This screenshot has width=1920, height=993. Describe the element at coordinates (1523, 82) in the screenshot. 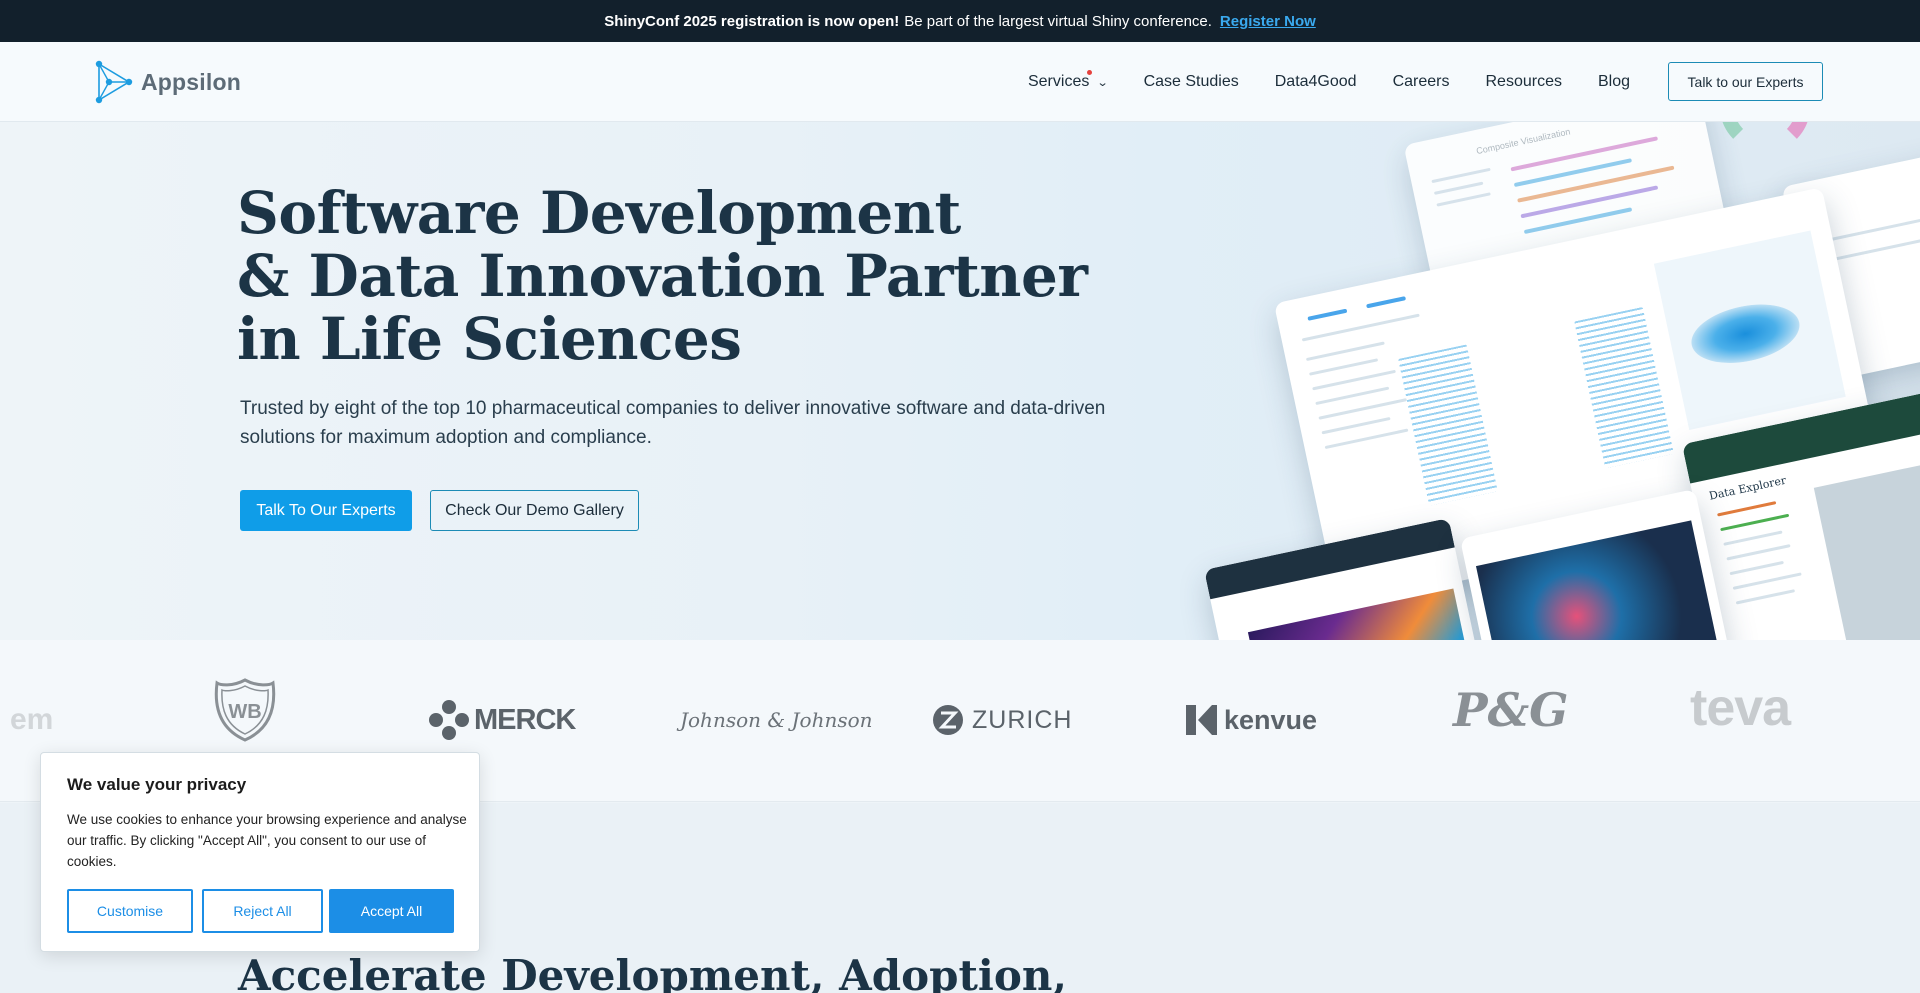

I see `nav-item-resources: Resources` at that location.